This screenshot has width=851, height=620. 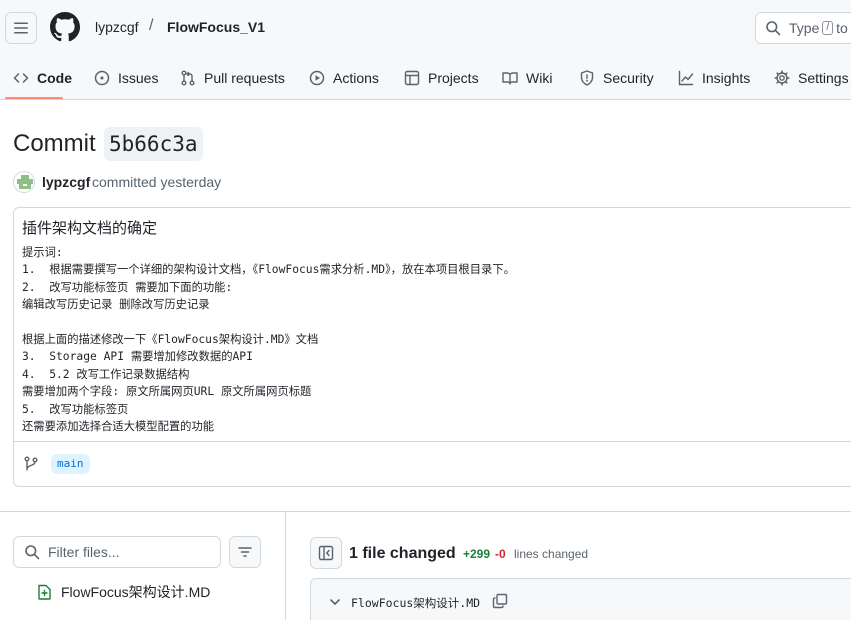 I want to click on file-added-icon, so click(x=44, y=592).